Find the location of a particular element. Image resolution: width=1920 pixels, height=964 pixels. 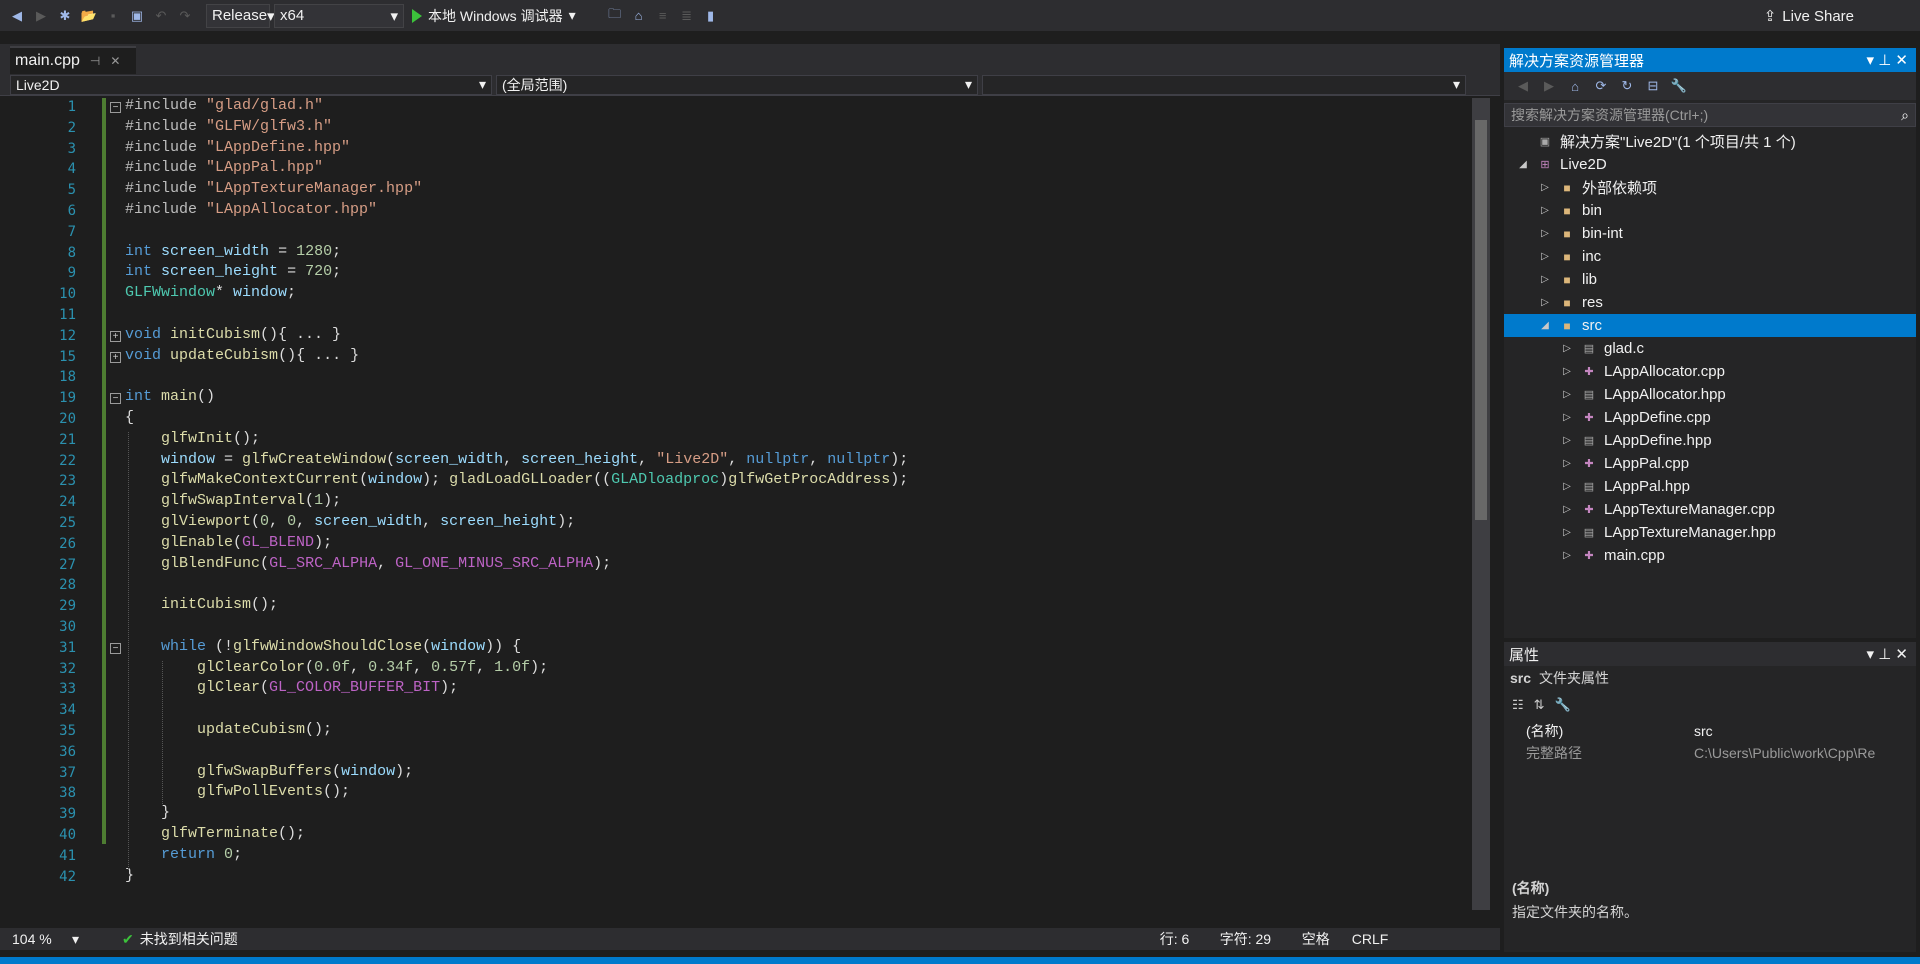

code-line: #include "glad/glad.h" is located at coordinates (224, 105).